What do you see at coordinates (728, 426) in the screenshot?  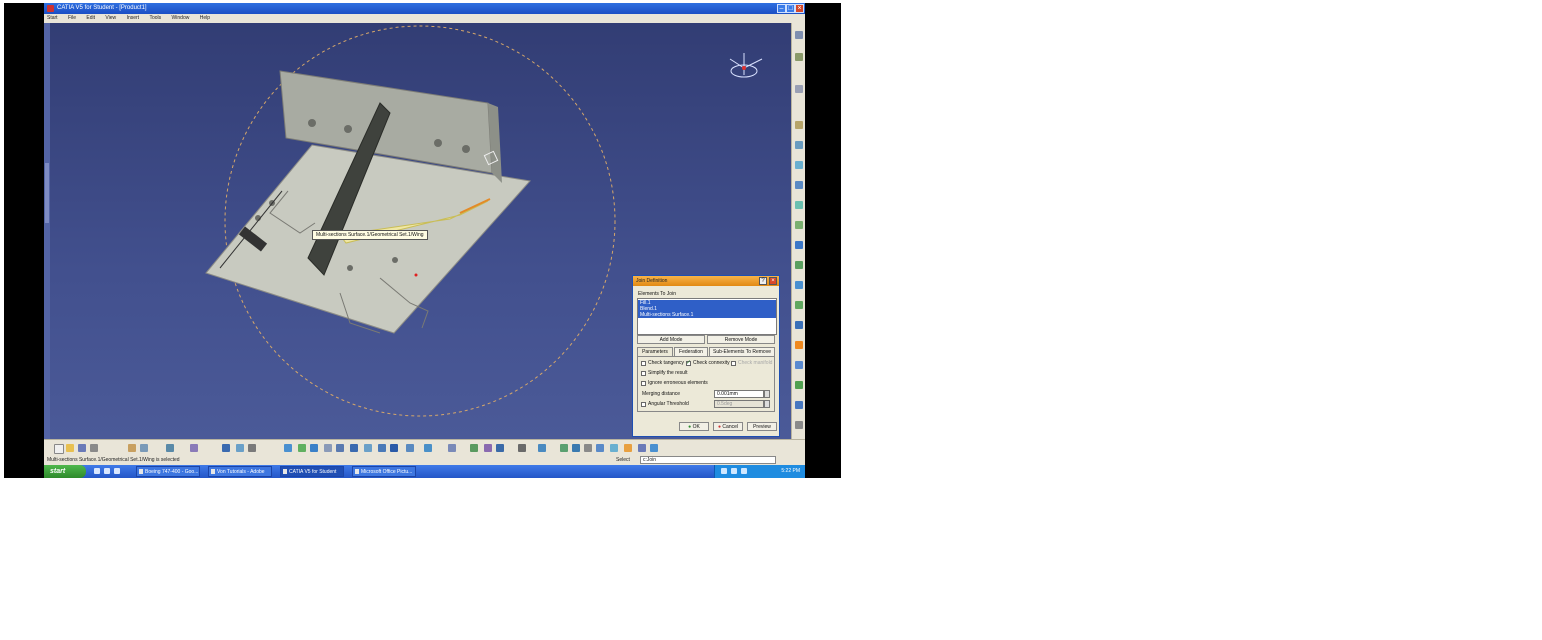 I see `cancel-button: ● Cancel` at bounding box center [728, 426].